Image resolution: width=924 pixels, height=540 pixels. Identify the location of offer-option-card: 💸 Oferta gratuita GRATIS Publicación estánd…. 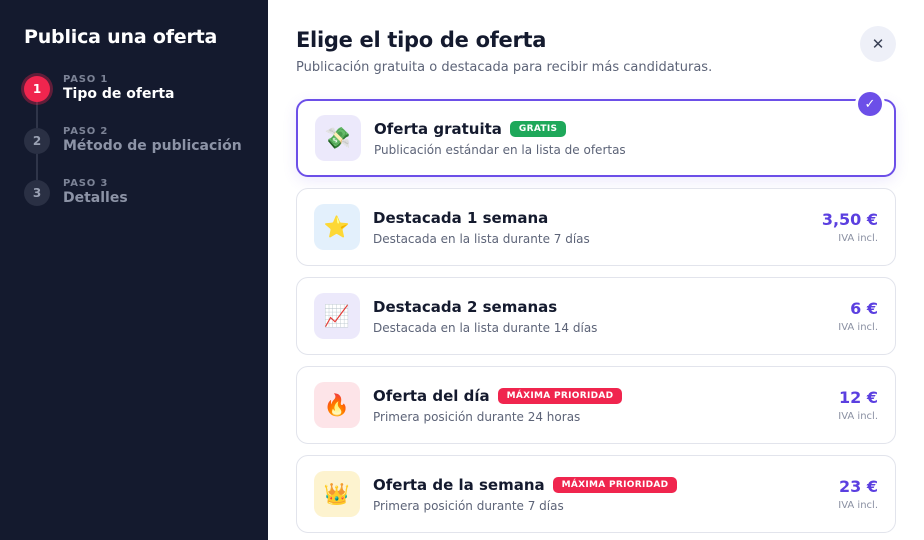
(596, 134).